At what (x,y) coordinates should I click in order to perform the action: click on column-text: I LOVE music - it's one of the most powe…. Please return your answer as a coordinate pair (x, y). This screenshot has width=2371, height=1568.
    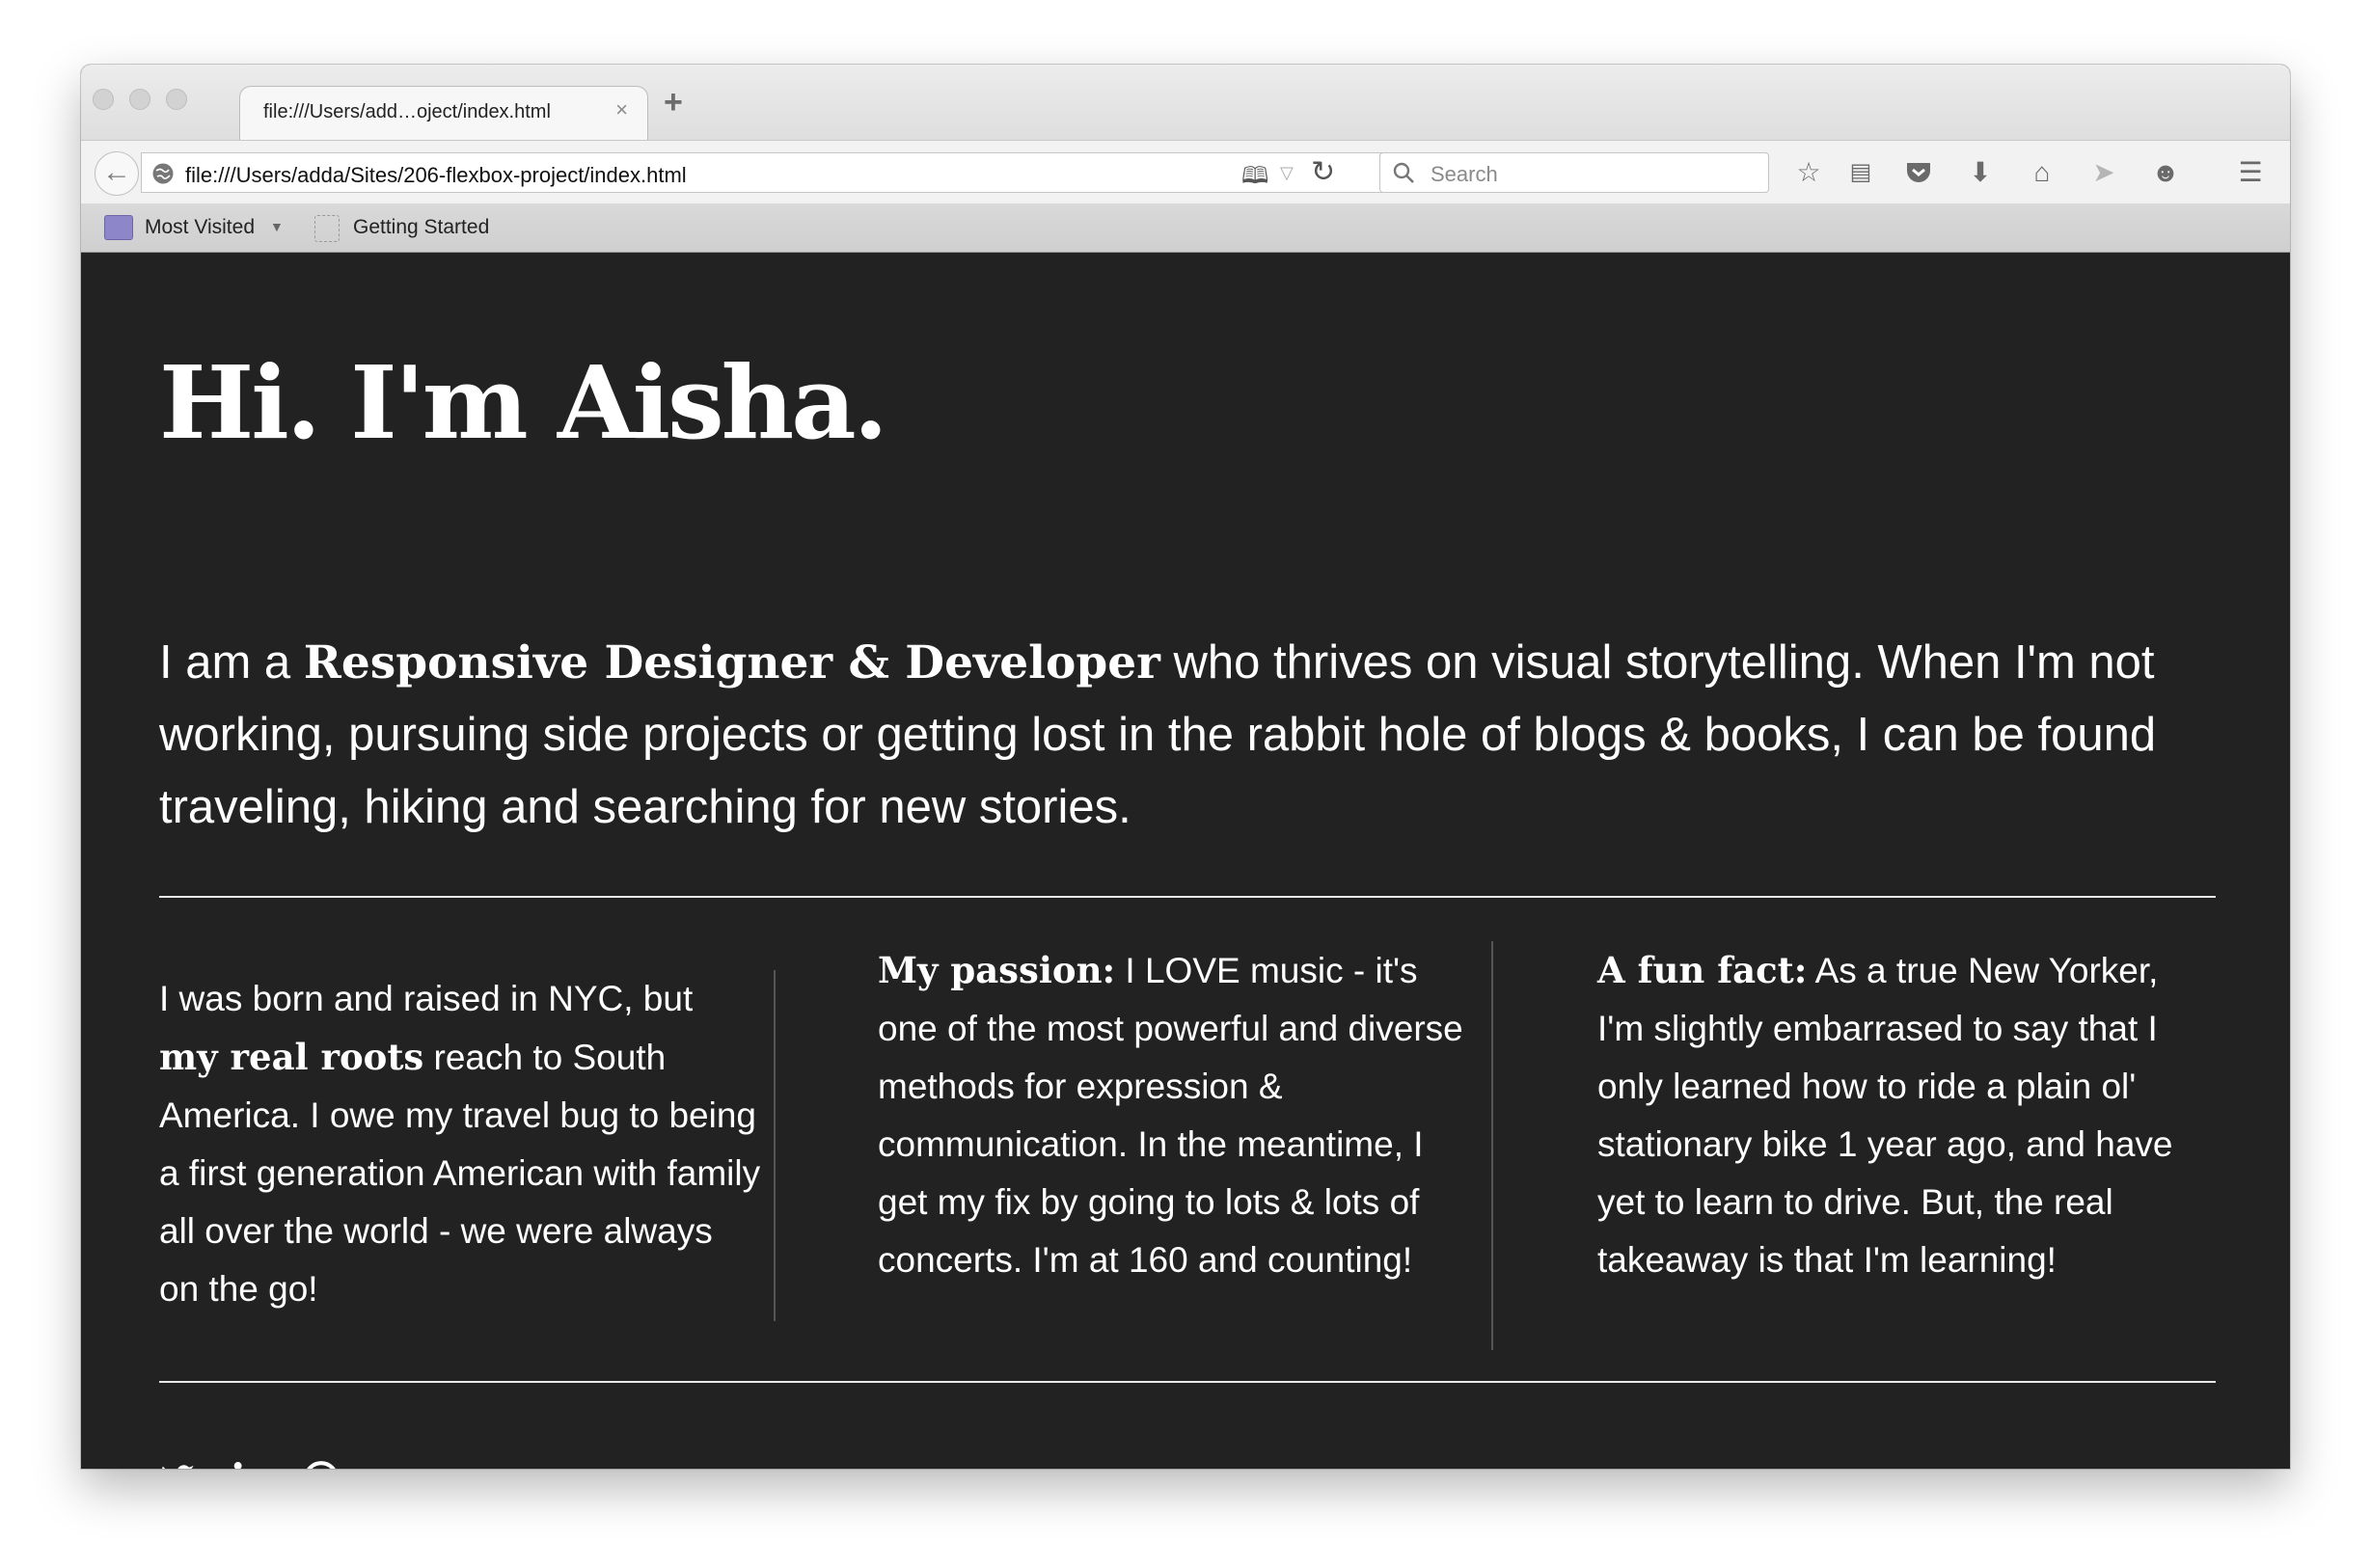
    Looking at the image, I should click on (1170, 1115).